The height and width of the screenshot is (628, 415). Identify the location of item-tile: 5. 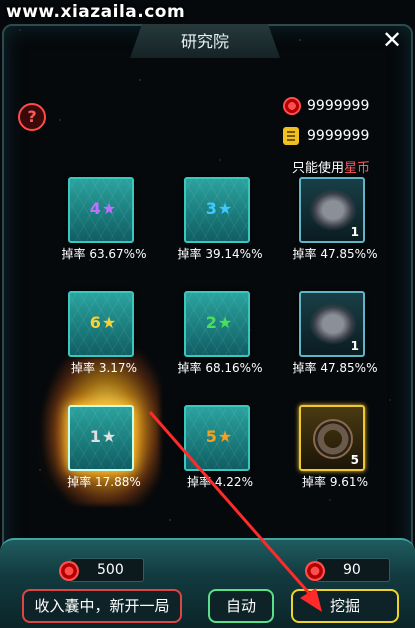
(332, 438).